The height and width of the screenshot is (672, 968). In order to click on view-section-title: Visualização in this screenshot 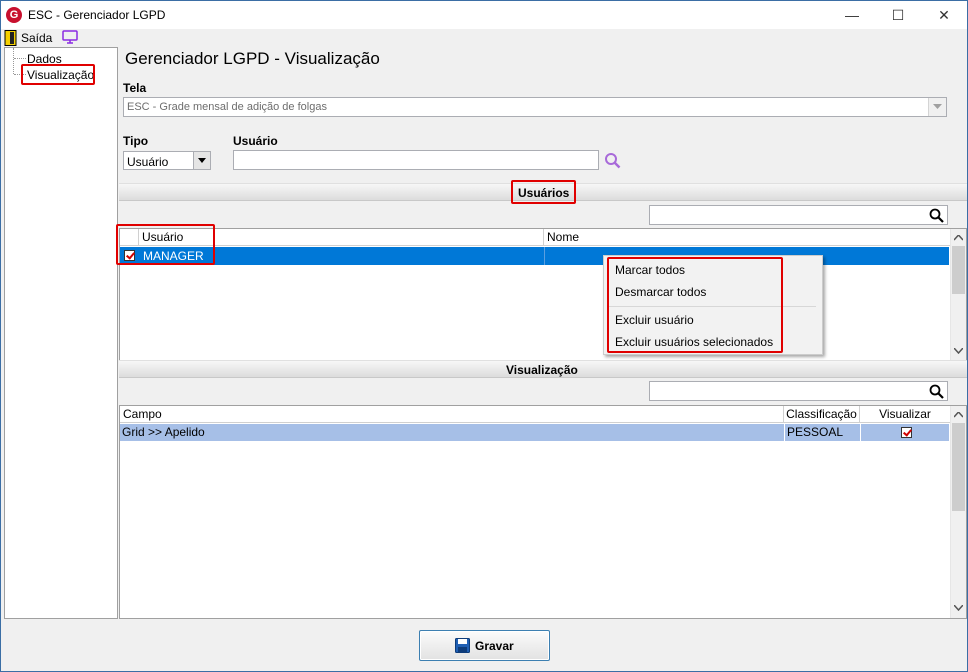, I will do `click(542, 370)`.